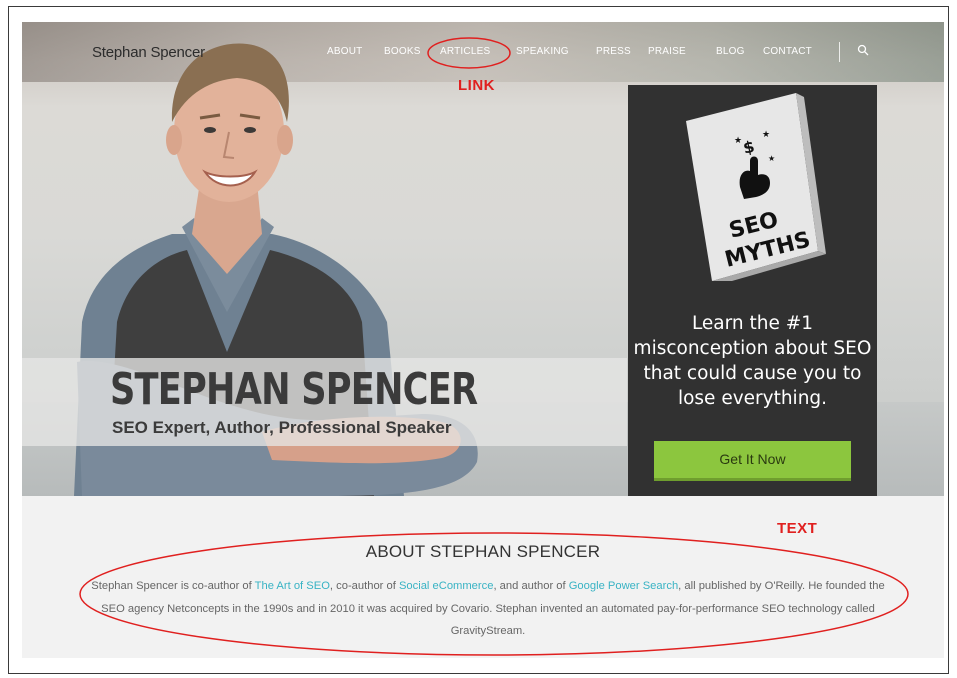  I want to click on nav-blog: BLOG, so click(730, 51).